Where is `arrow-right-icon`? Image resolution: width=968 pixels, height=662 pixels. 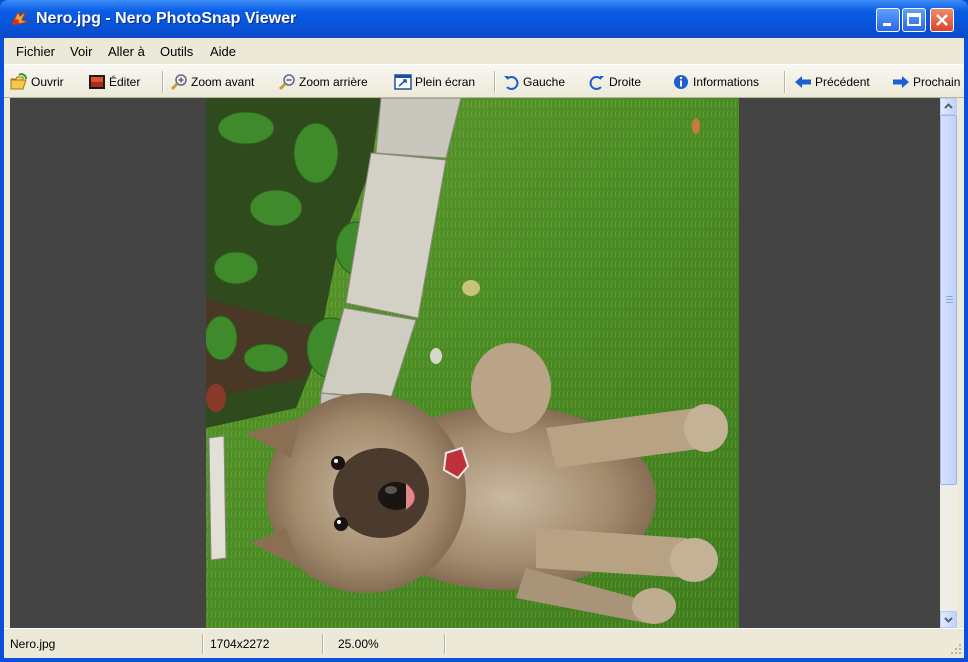 arrow-right-icon is located at coordinates (901, 82).